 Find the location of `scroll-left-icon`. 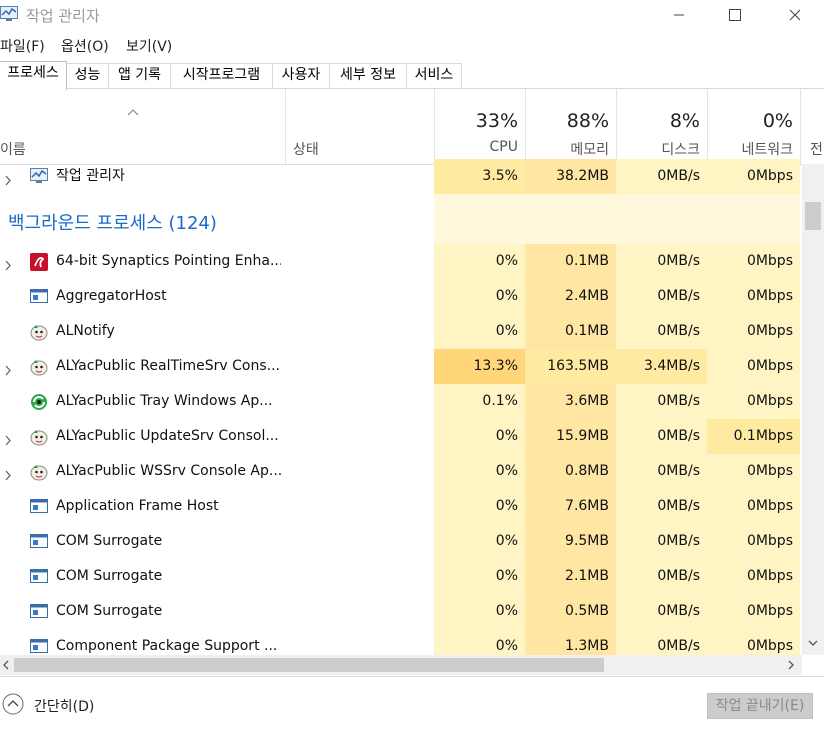

scroll-left-icon is located at coordinates (5, 665).